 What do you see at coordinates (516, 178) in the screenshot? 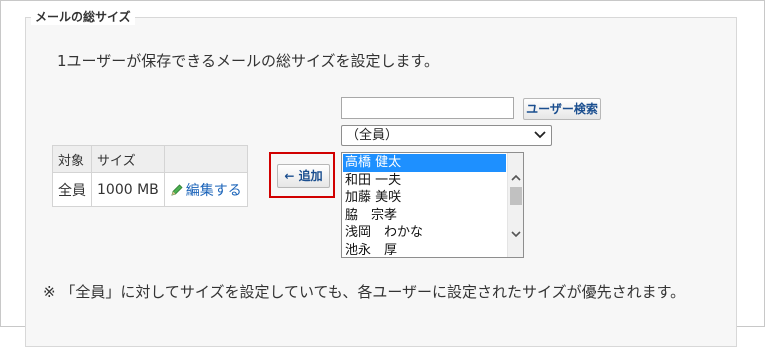
I see `chevron-up-icon` at bounding box center [516, 178].